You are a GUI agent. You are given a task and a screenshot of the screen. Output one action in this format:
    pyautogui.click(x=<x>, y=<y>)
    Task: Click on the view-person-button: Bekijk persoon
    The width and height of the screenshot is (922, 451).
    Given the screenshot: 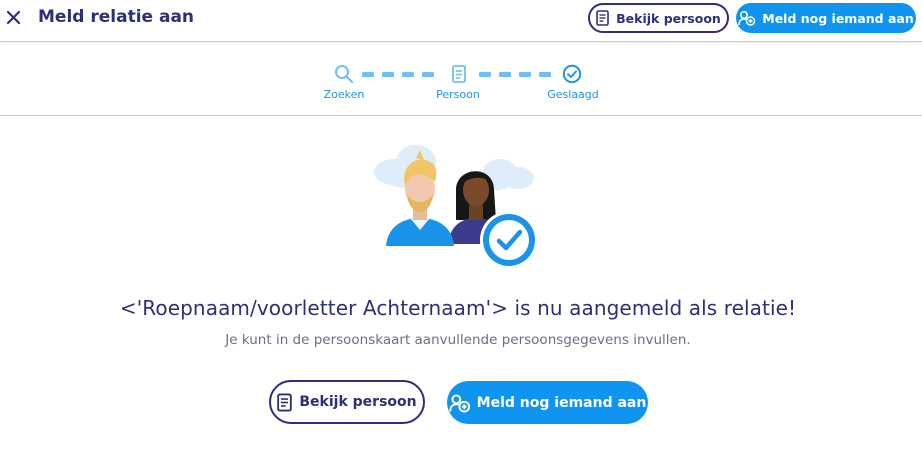 What is the action you would take?
    pyautogui.click(x=658, y=18)
    